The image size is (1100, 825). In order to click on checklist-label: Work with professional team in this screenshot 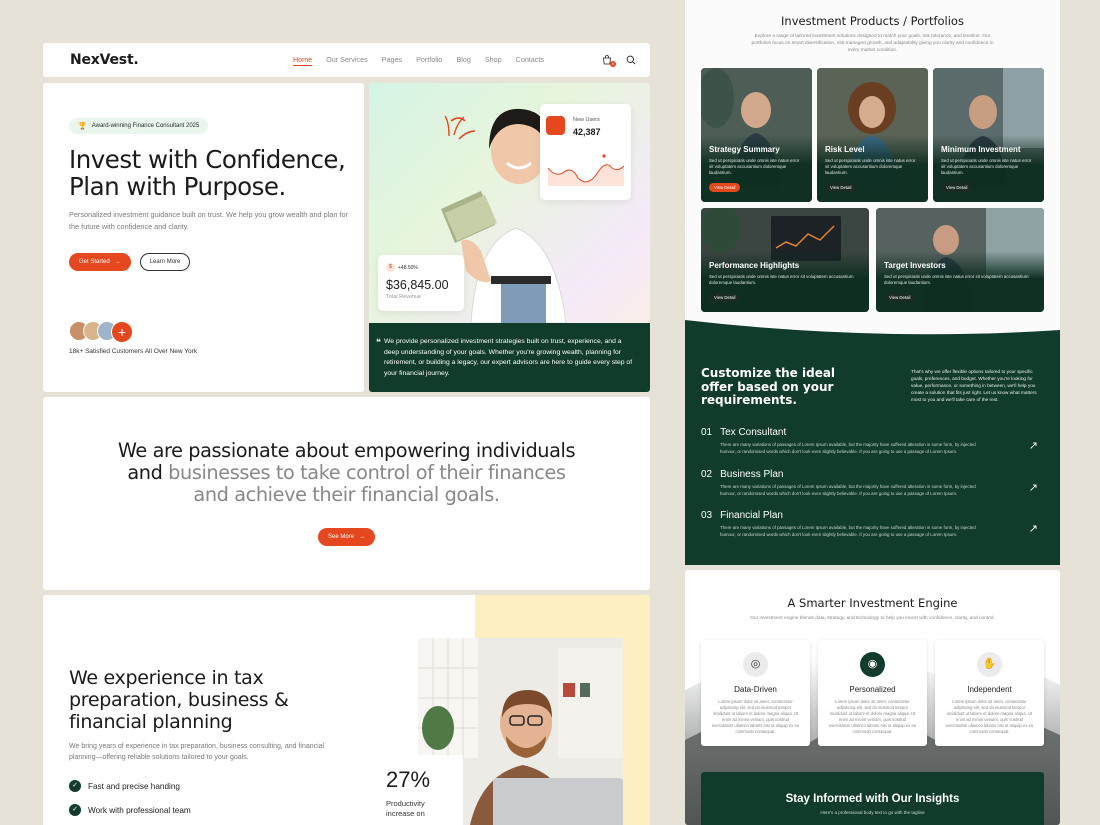, I will do `click(139, 810)`.